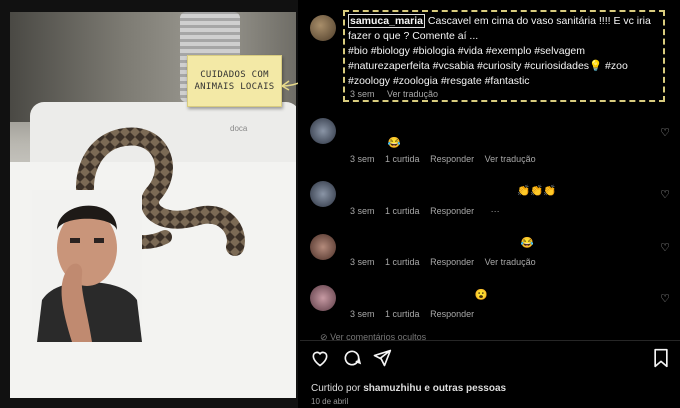 Image resolution: width=680 pixels, height=408 pixels. Describe the element at coordinates (330, 401) in the screenshot. I see `post-date: 10 de abril` at that location.